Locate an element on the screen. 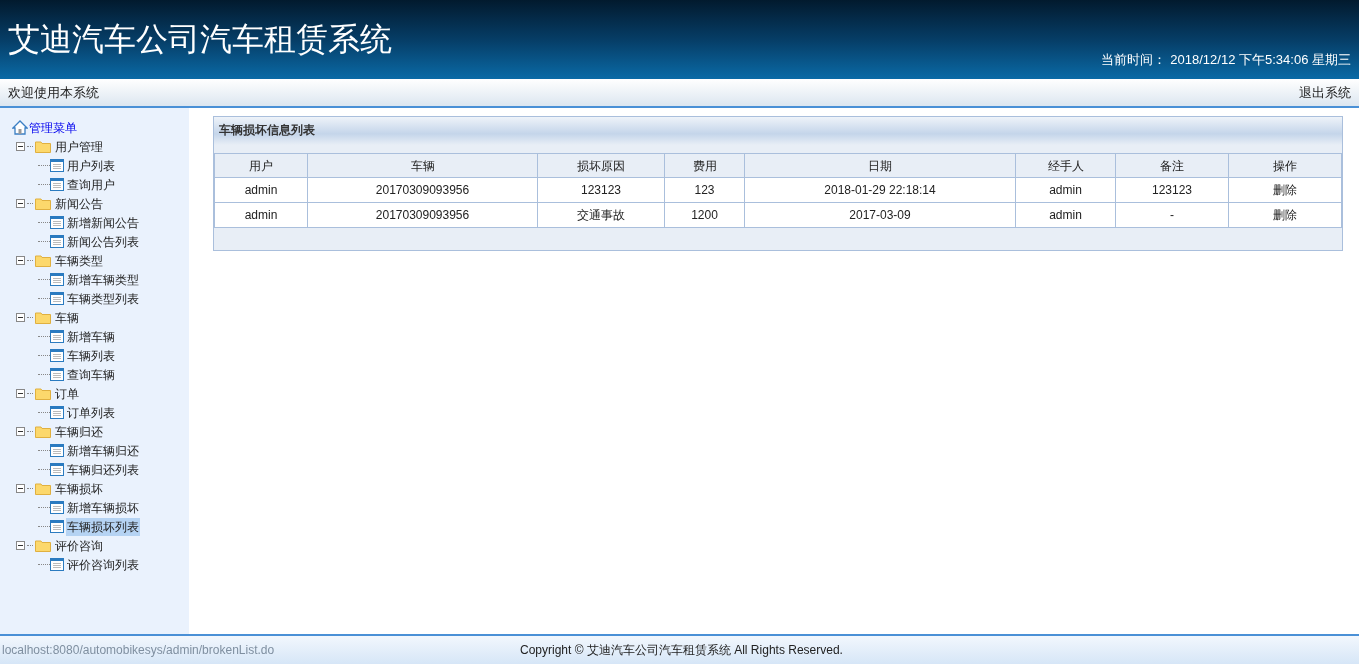 Image resolution: width=1359 pixels, height=664 pixels. menu-group: 订单 is located at coordinates (67, 393).